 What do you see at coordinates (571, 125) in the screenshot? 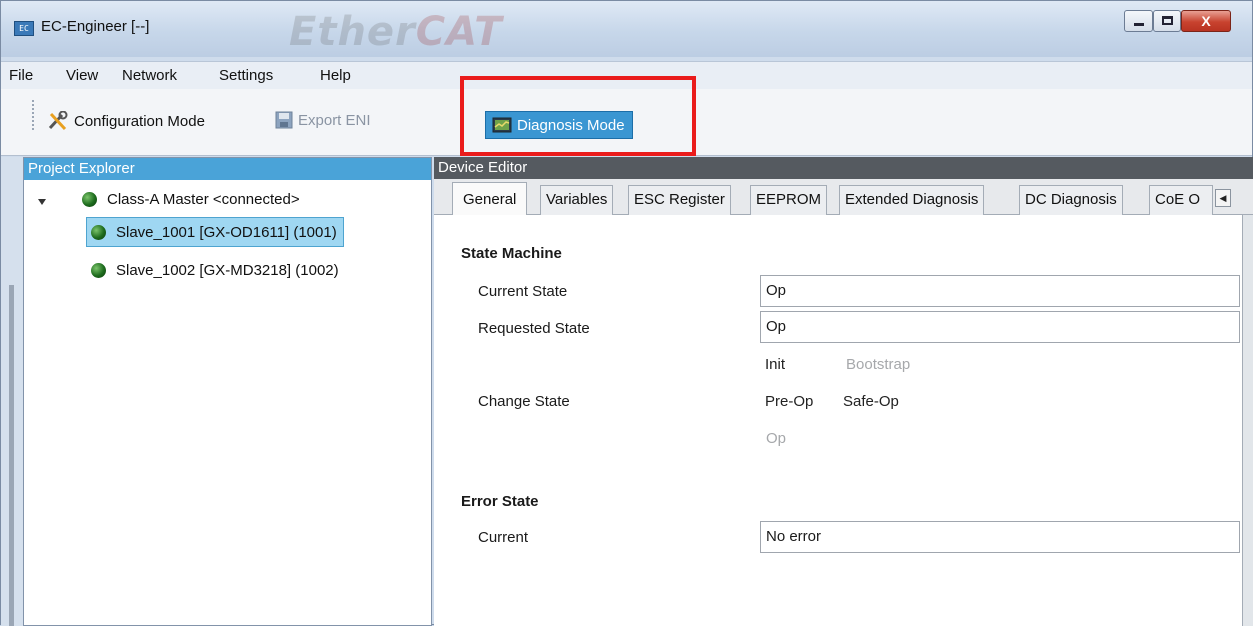
I see `diagnosis-mode-label: Diagnosis Mode` at bounding box center [571, 125].